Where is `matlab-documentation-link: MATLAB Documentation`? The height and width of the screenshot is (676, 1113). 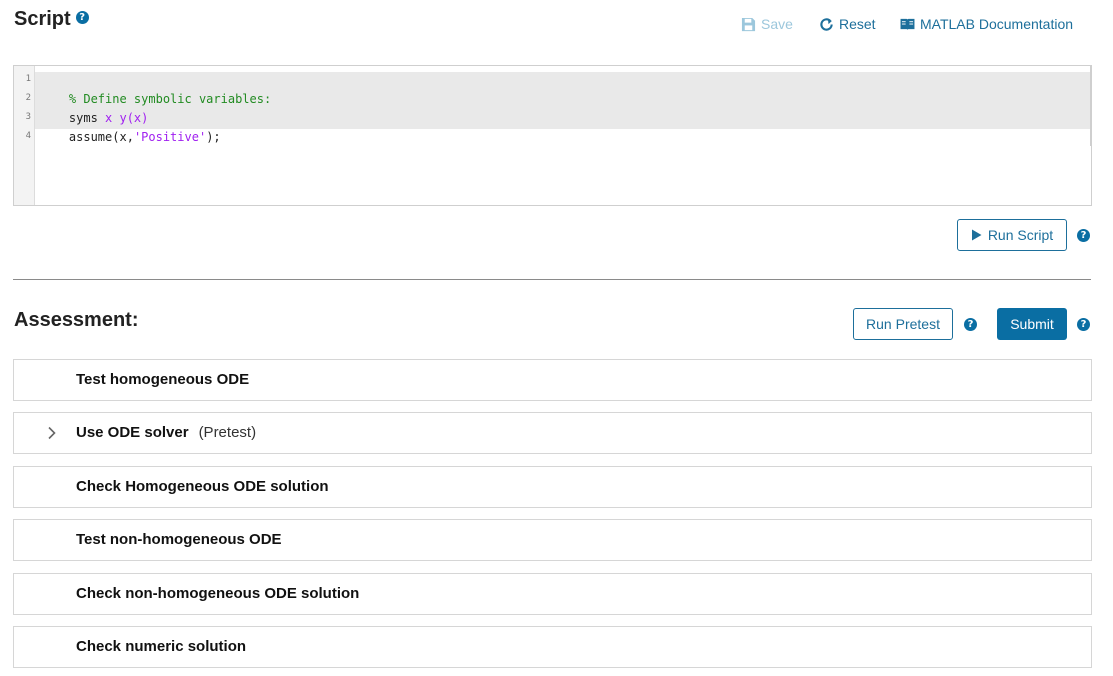 matlab-documentation-link: MATLAB Documentation is located at coordinates (986, 24).